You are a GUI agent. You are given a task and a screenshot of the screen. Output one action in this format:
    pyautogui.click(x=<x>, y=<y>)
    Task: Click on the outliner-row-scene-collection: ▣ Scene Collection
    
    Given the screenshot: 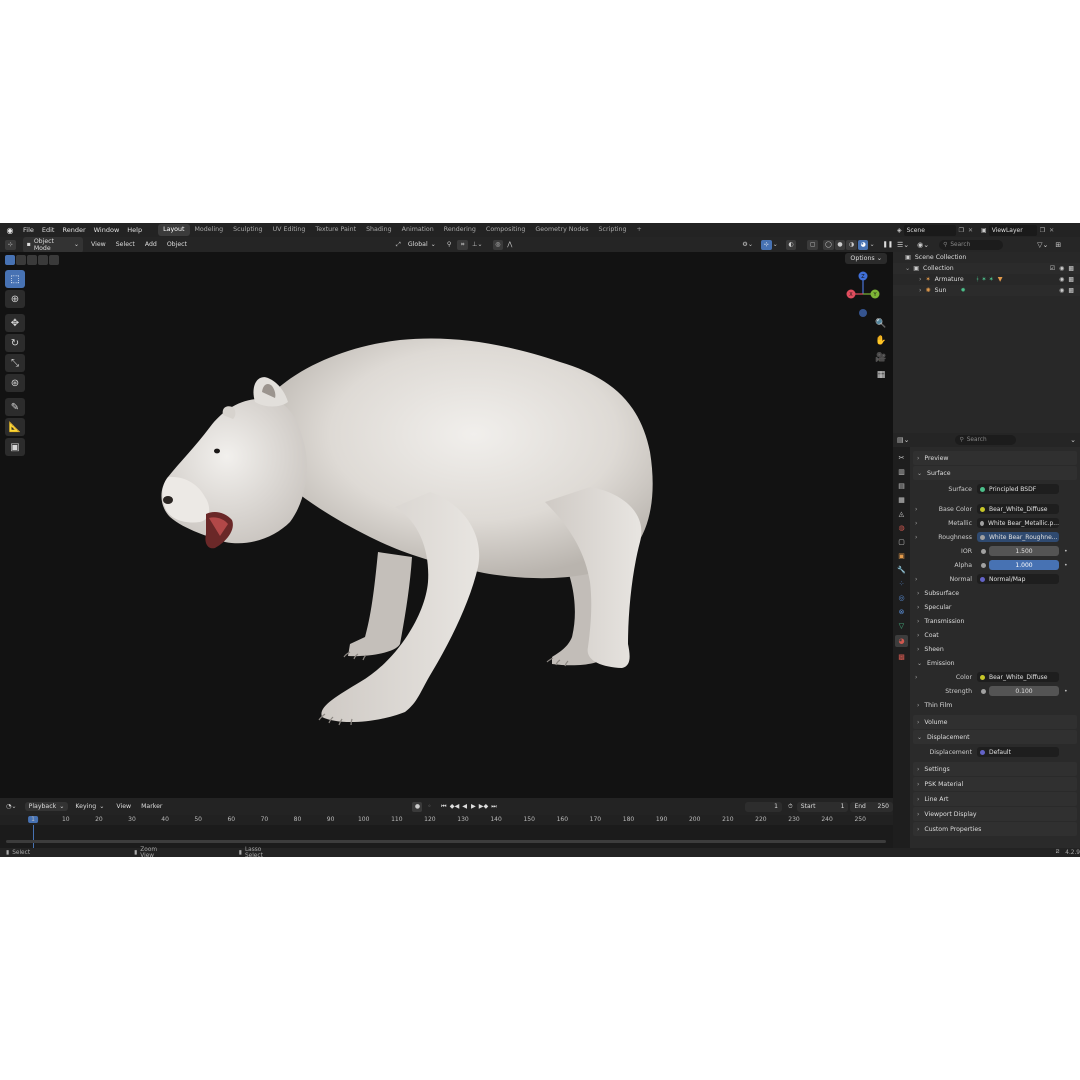 What is the action you would take?
    pyautogui.click(x=986, y=257)
    